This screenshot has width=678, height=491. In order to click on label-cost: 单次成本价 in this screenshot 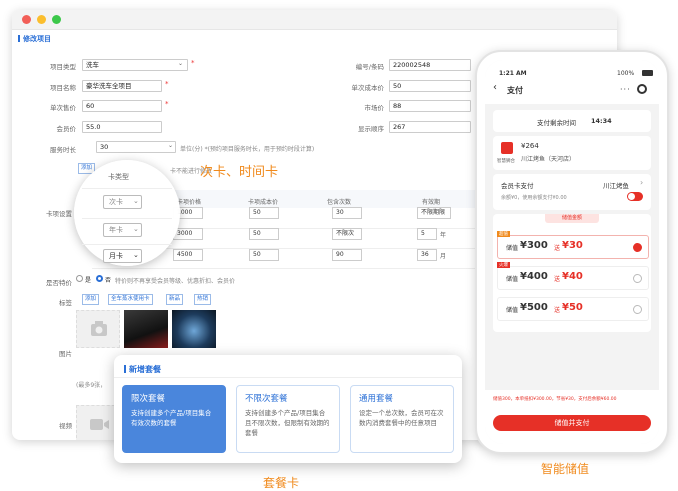, I will do `click(368, 88)`.